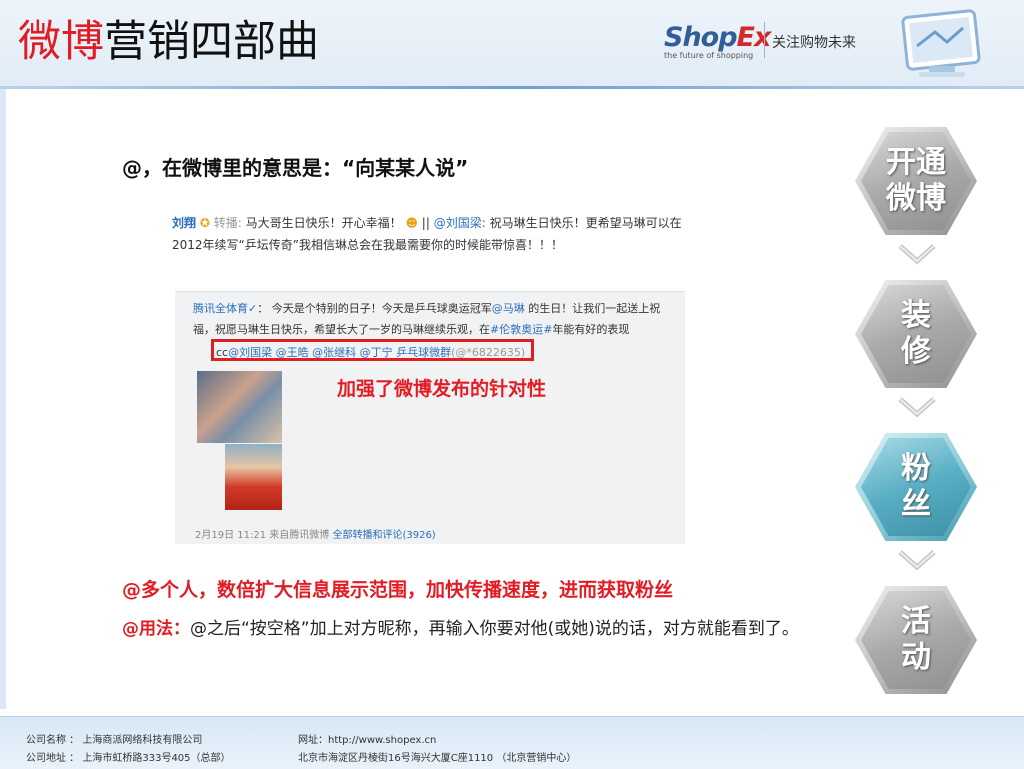 This screenshot has width=1024, height=769. What do you see at coordinates (916, 198) in the screenshot?
I see `step-1-line2: 微博` at bounding box center [916, 198].